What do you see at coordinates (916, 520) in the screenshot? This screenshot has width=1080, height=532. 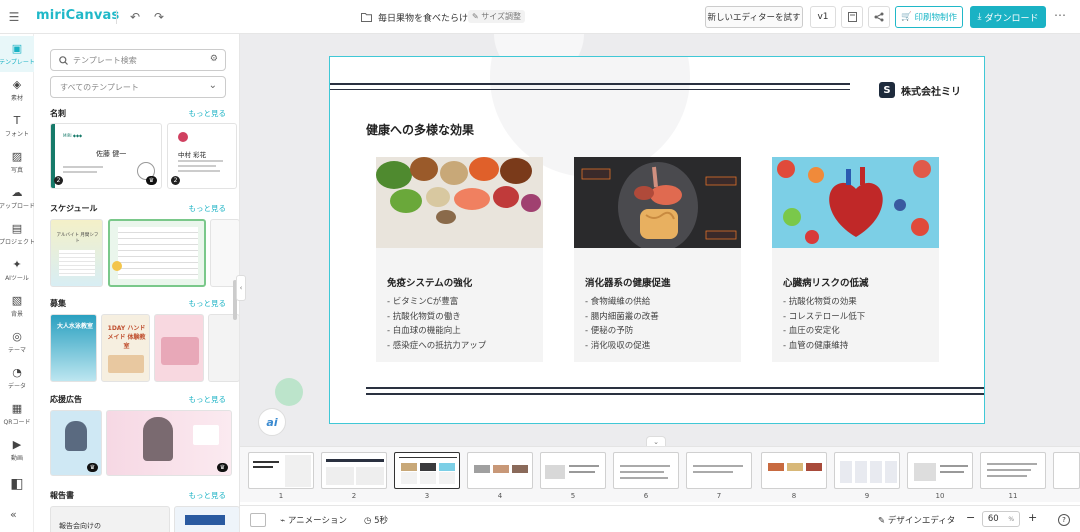 I see `design-editor-button: ✎ デザインエディタ` at bounding box center [916, 520].